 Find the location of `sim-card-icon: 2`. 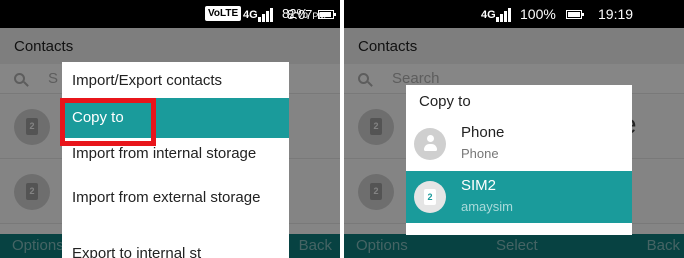

sim-card-icon: 2 is located at coordinates (430, 197).